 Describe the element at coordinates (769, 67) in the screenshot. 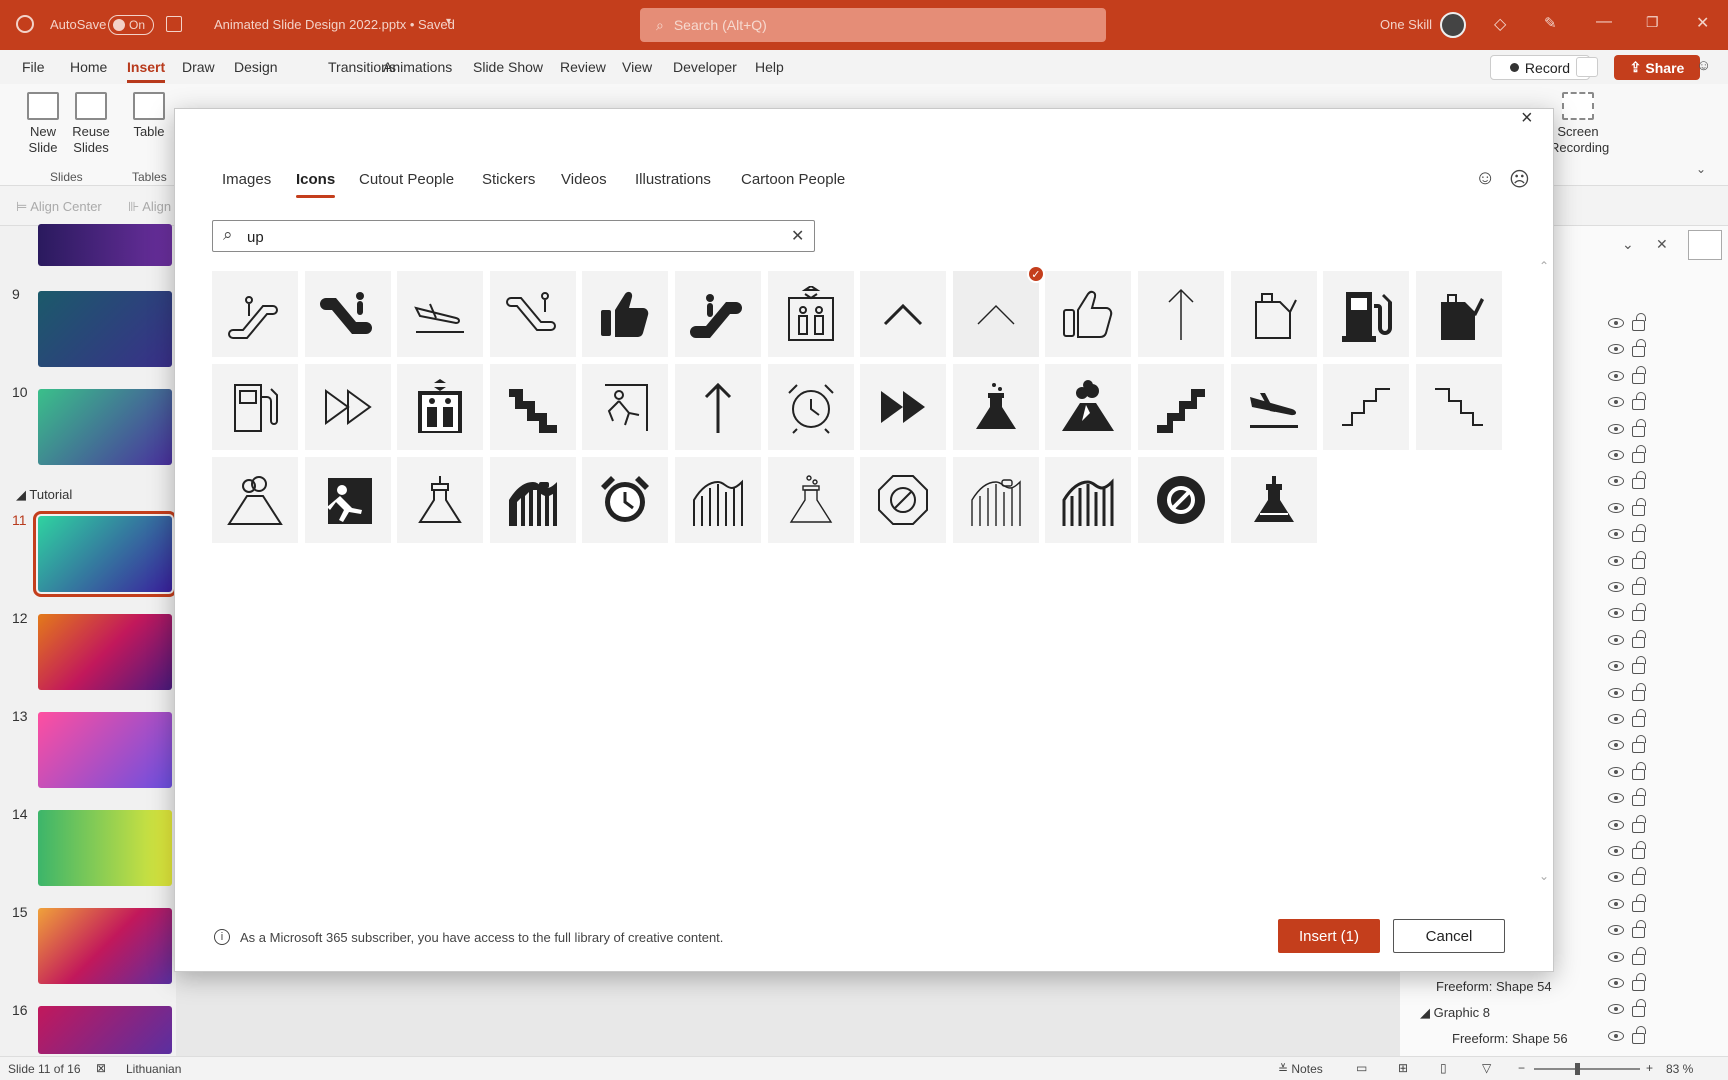

I see `menu-help: Help` at that location.